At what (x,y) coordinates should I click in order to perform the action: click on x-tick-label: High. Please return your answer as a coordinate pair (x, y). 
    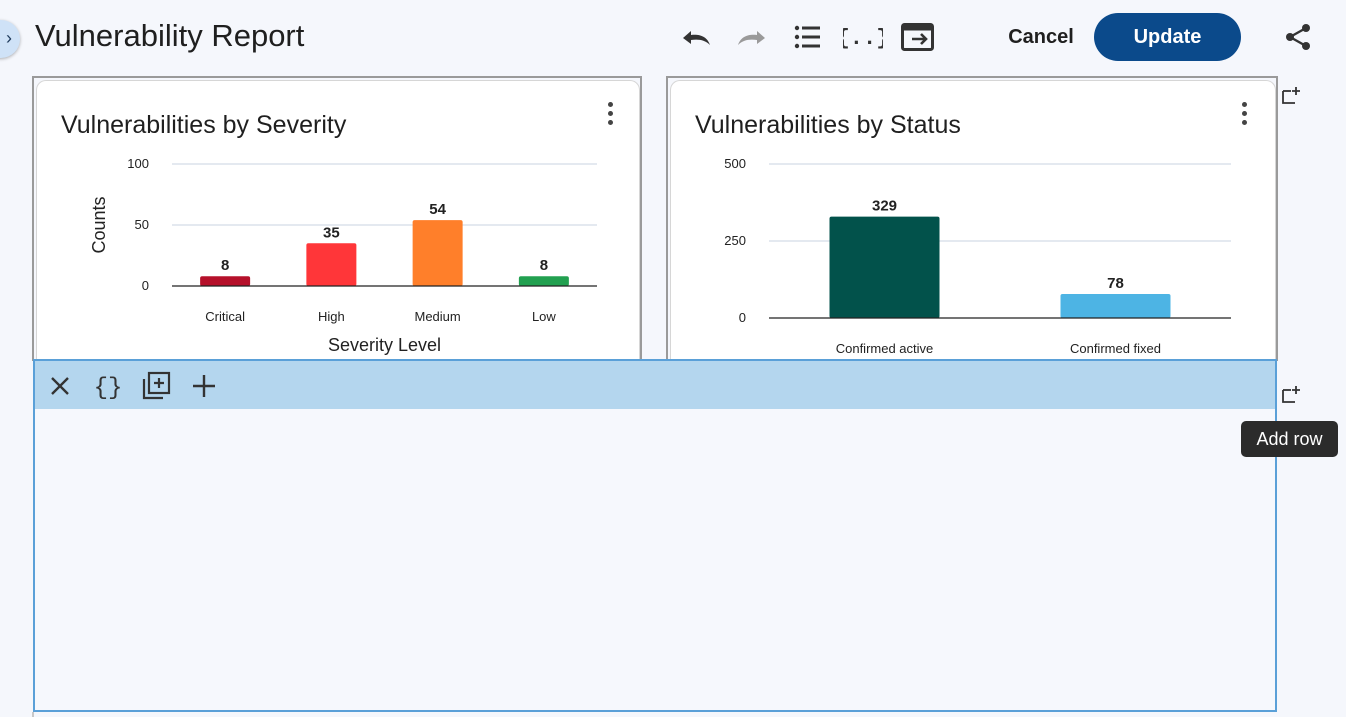
    Looking at the image, I should click on (331, 316).